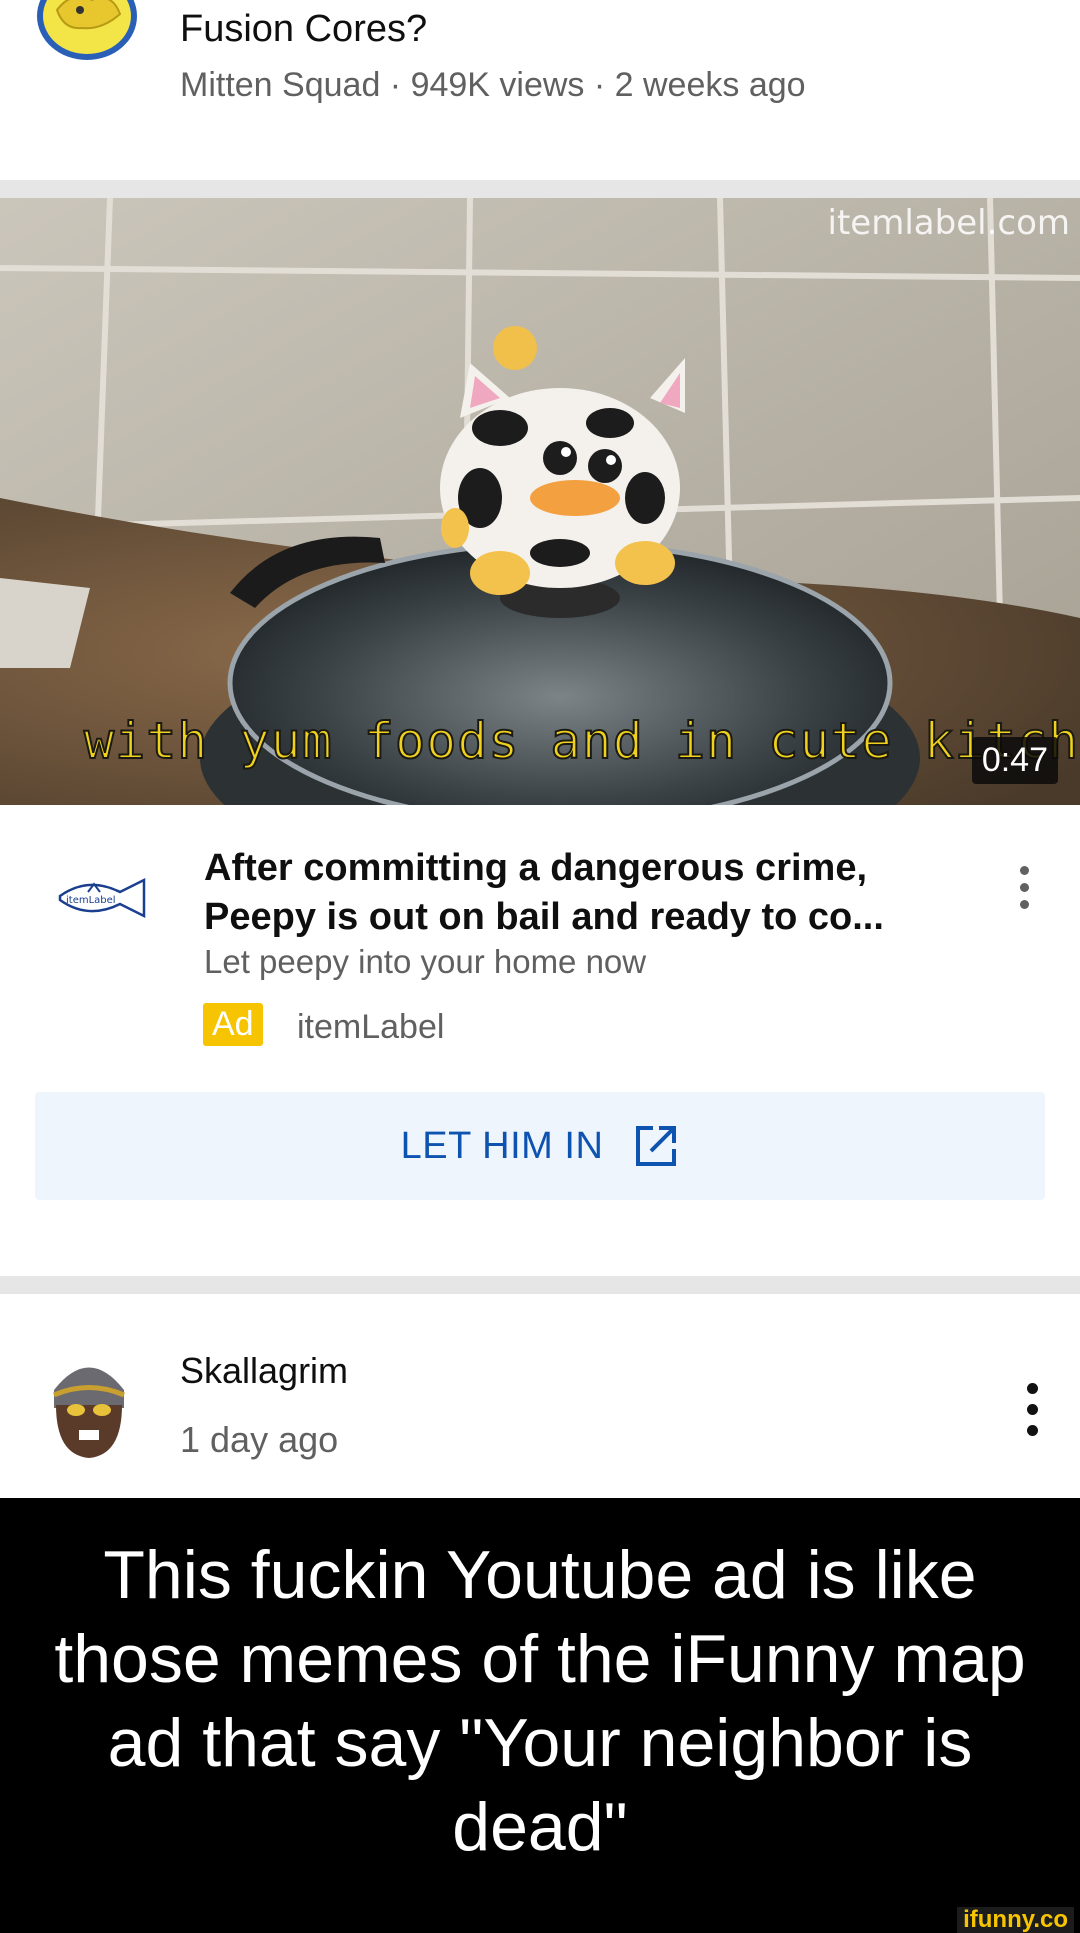 The width and height of the screenshot is (1080, 1933). Describe the element at coordinates (1015, 1920) in the screenshot. I see `ifunny-watermark: ifunny.co` at that location.